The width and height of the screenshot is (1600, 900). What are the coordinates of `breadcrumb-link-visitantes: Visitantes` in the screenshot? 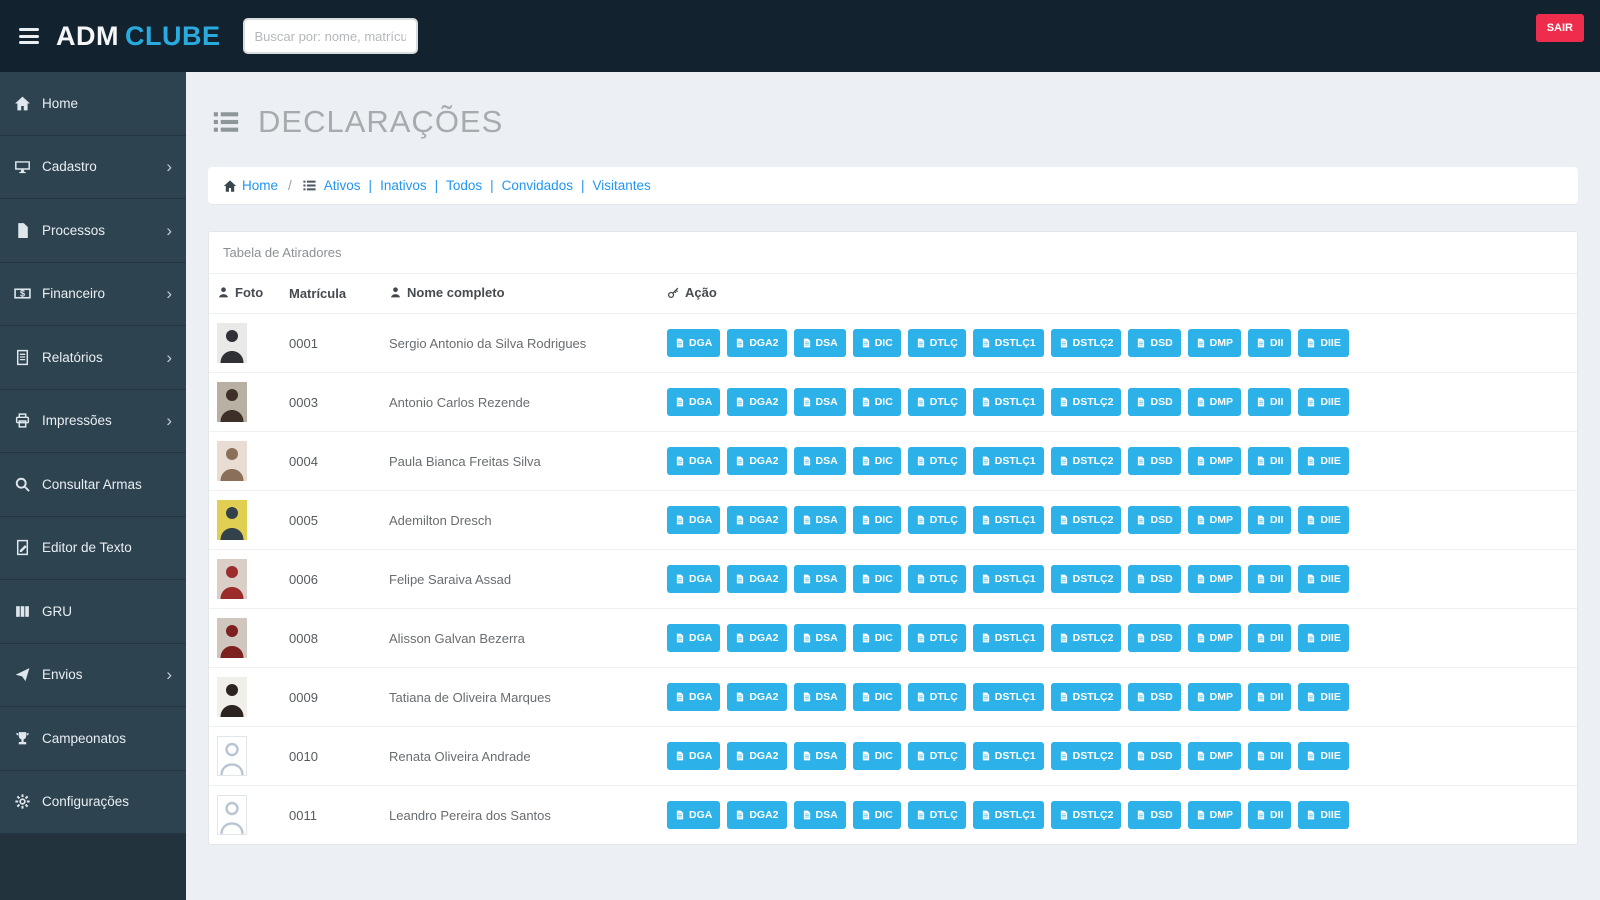 It's located at (621, 185).